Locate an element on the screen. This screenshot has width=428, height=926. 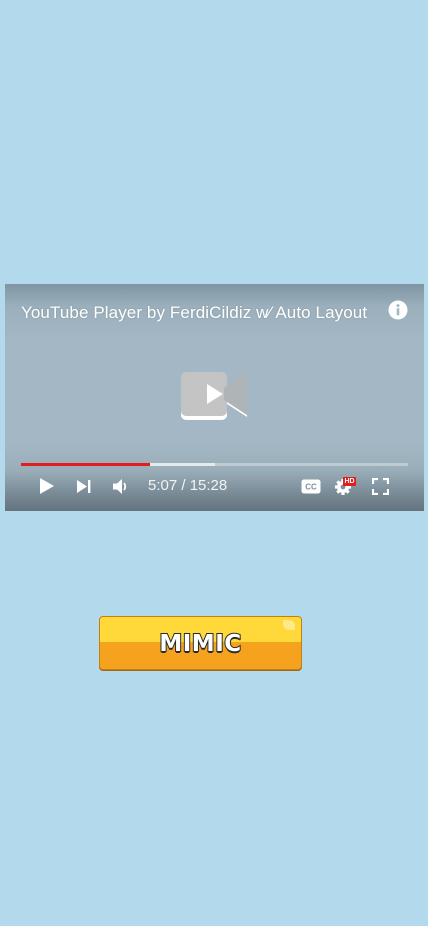
progress-played is located at coordinates (85, 464).